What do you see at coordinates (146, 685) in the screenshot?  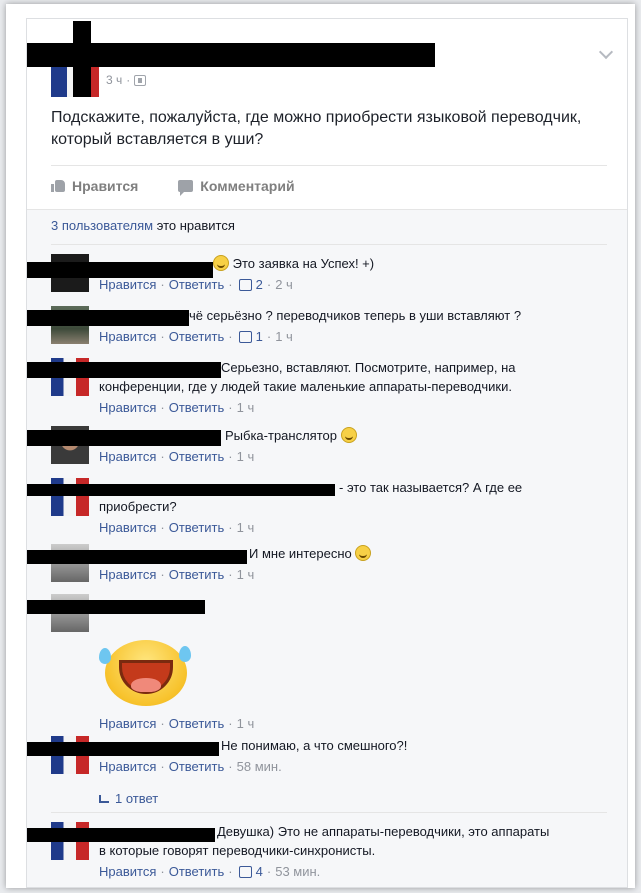 I see `sticker-tongue` at bounding box center [146, 685].